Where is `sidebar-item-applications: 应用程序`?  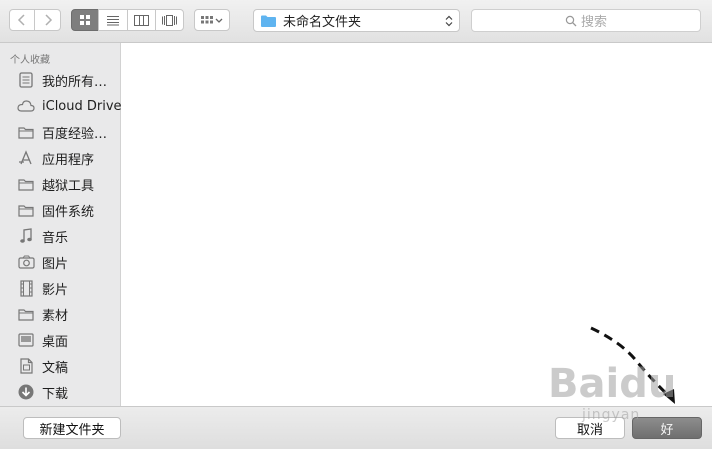 sidebar-item-applications: 应用程序 is located at coordinates (60, 158).